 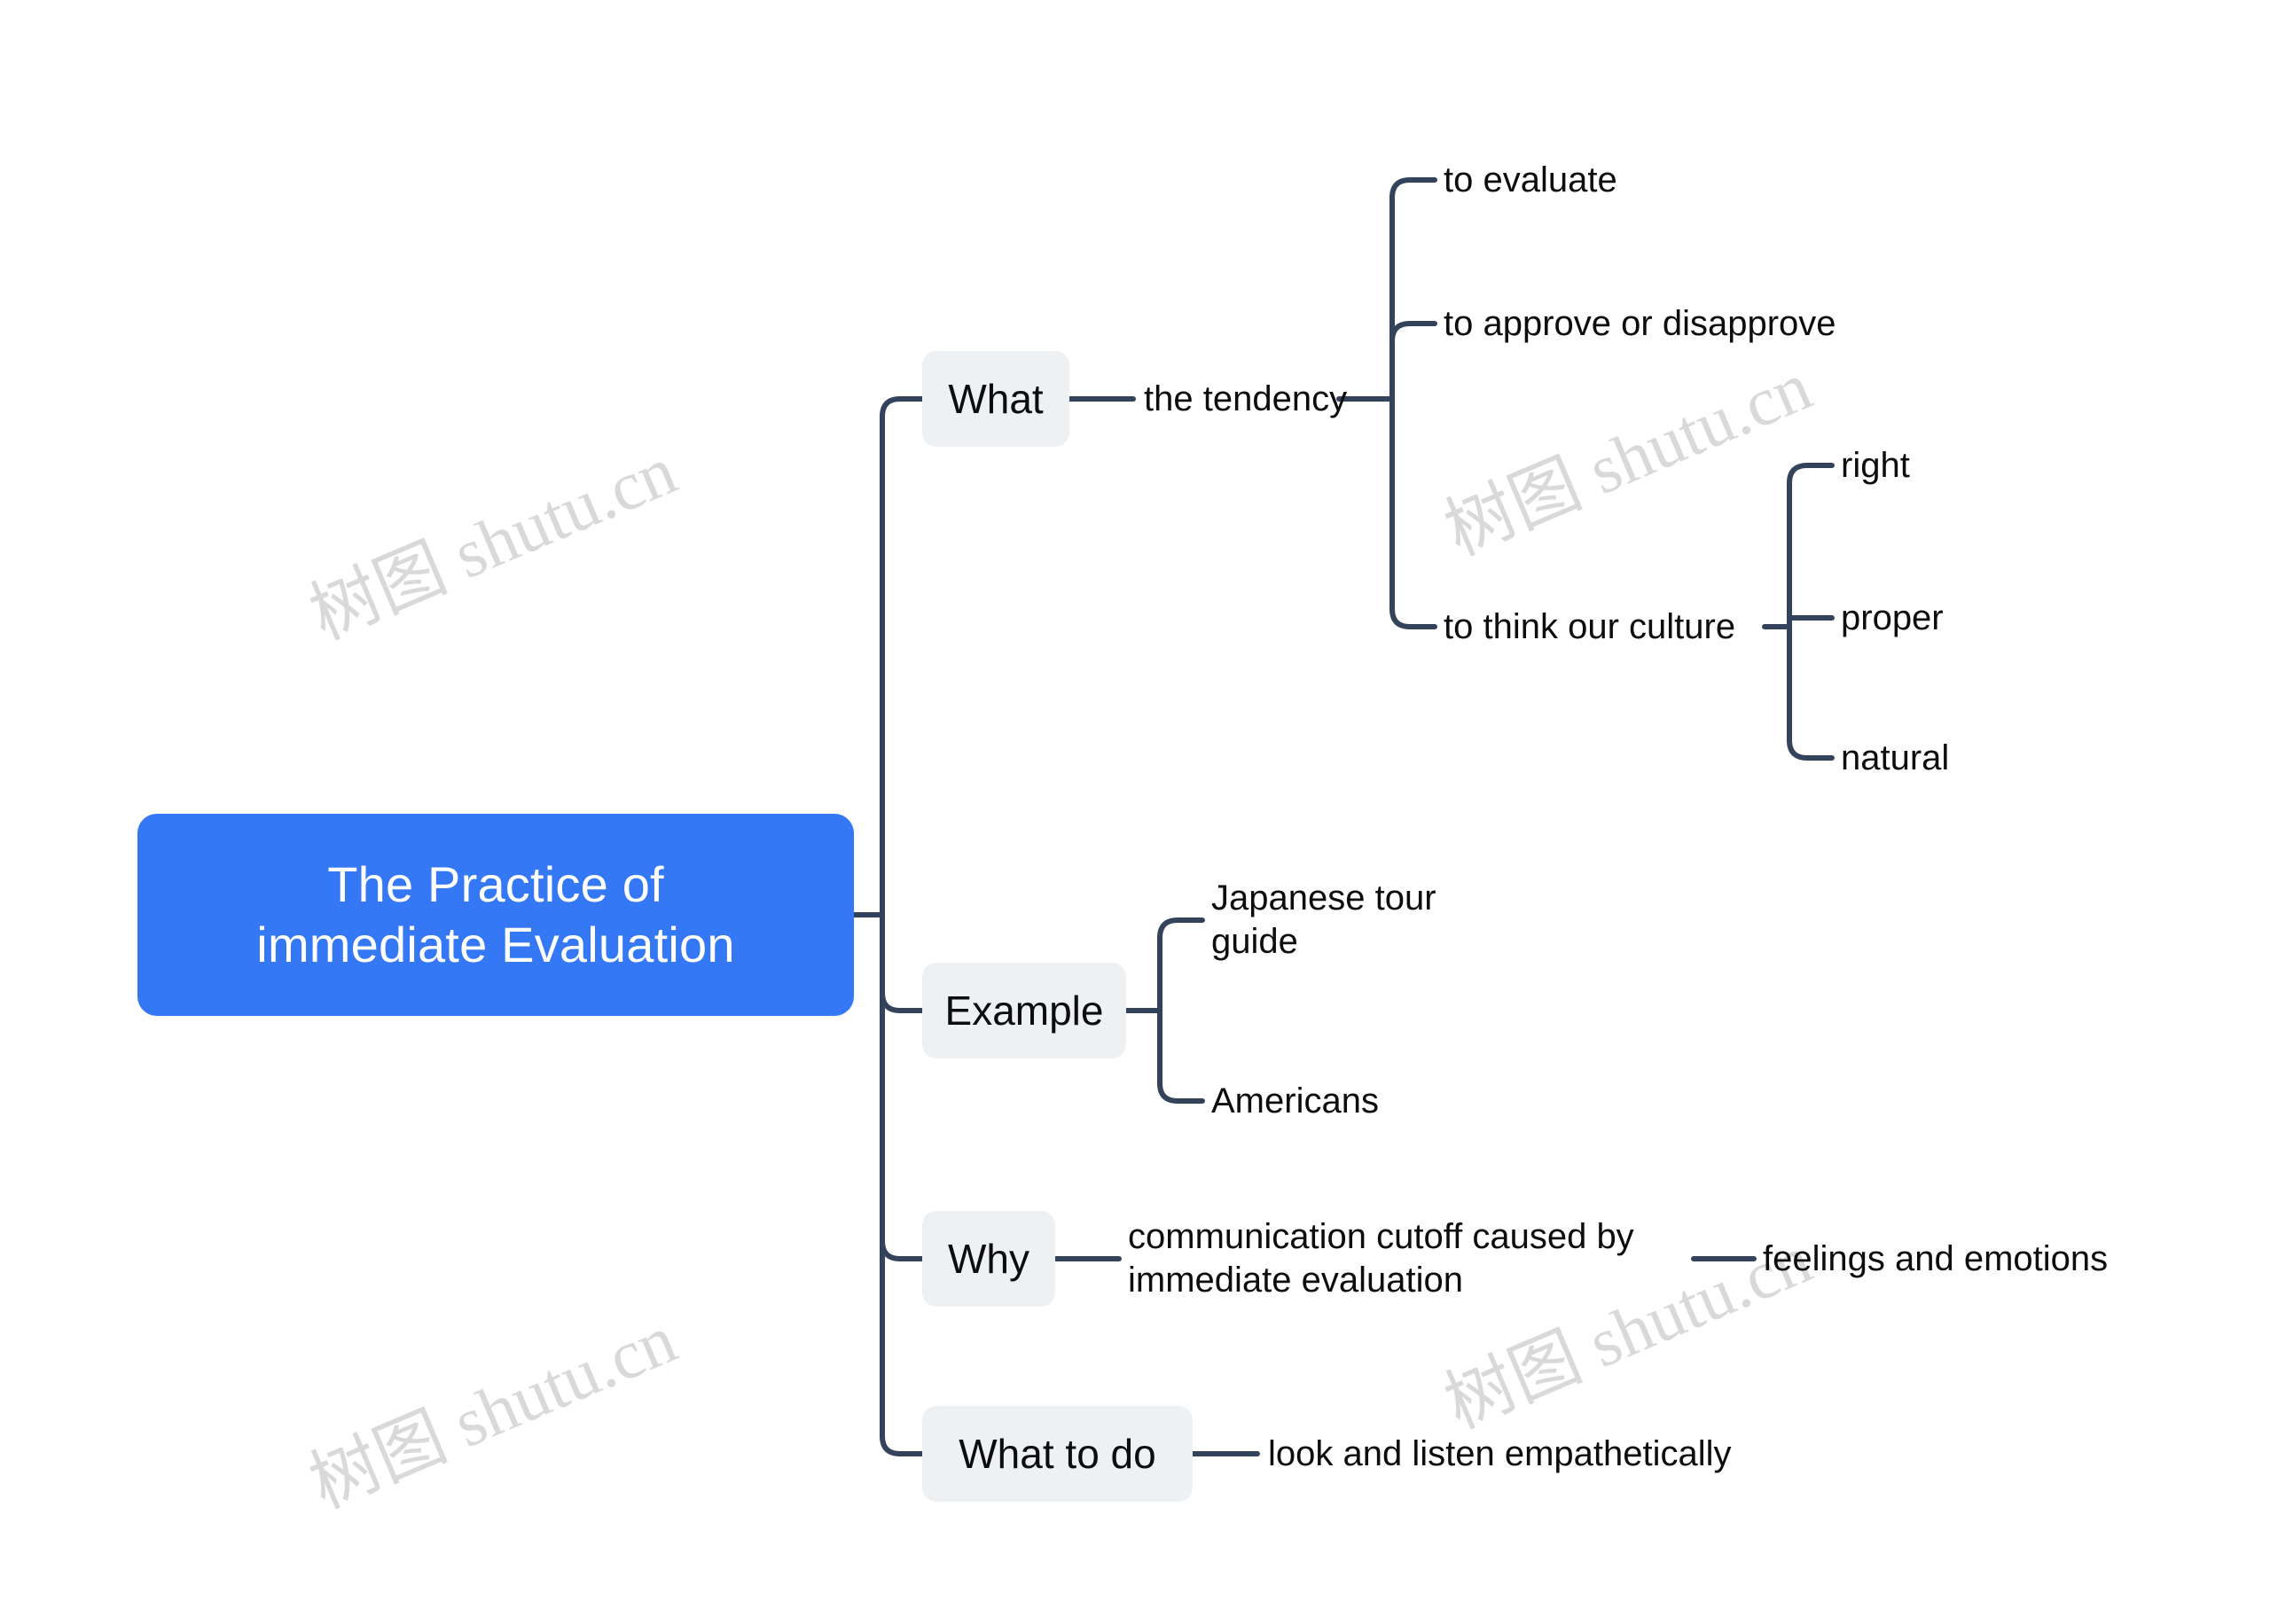 What do you see at coordinates (1530, 180) in the screenshot?
I see `leaf-node-to-evaluate: to evaluate` at bounding box center [1530, 180].